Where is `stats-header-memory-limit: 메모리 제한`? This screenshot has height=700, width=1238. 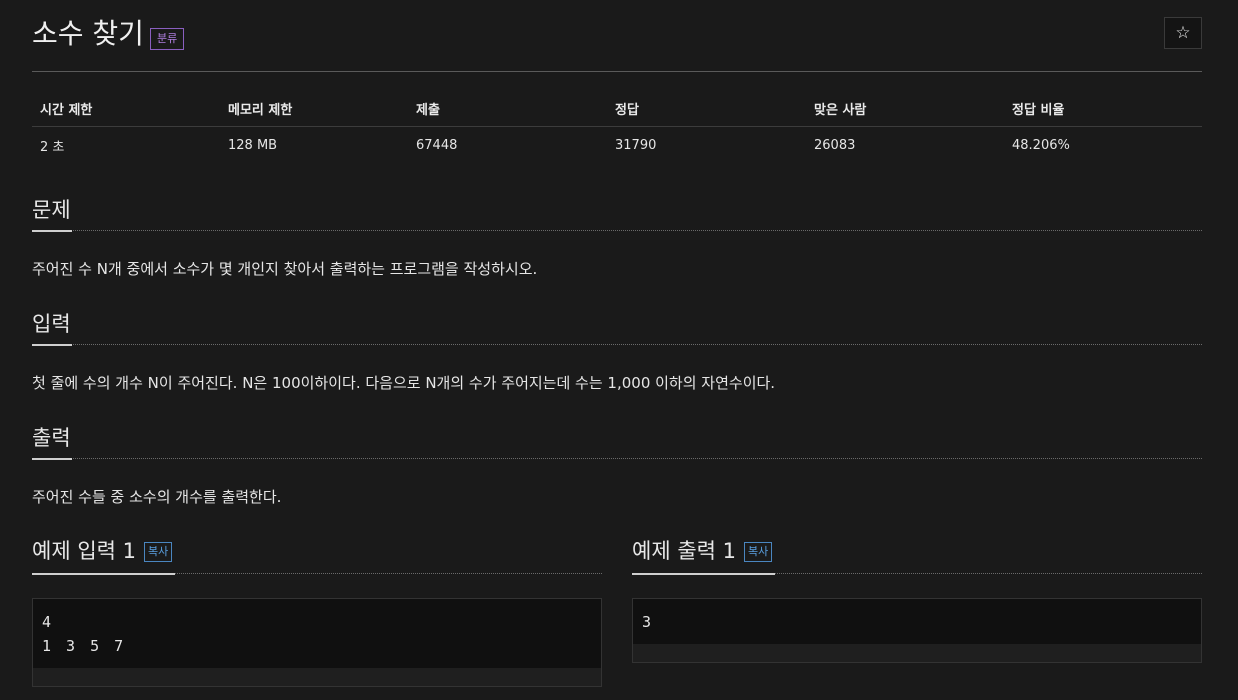
stats-header-memory-limit: 메모리 제한 is located at coordinates (314, 108).